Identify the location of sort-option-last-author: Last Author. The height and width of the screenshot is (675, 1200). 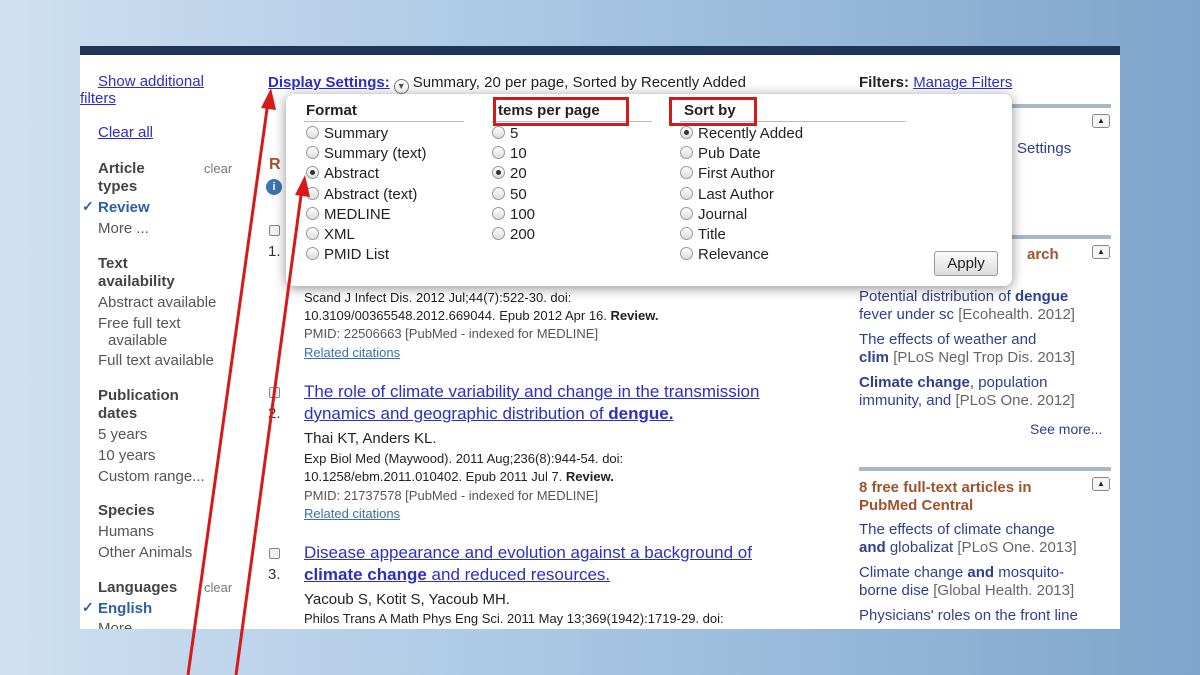
(727, 195).